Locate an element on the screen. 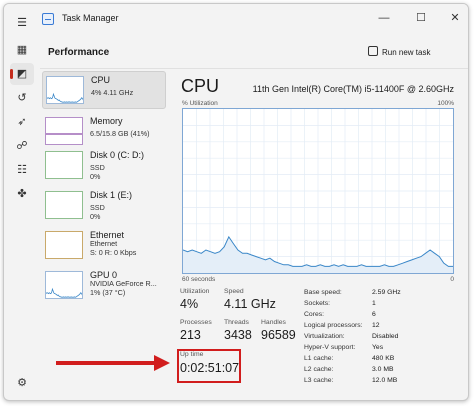 This screenshot has width=474, height=406. task-manager-app-icon is located at coordinates (48, 19).